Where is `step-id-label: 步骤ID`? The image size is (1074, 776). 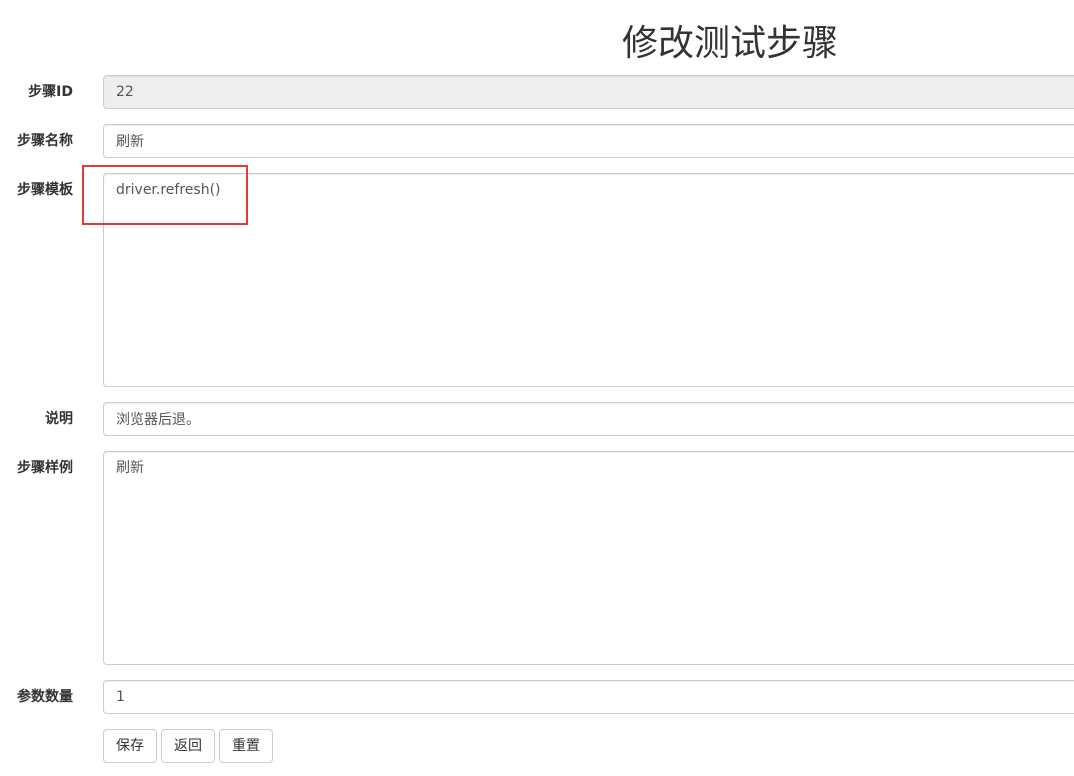
step-id-label: 步骤ID is located at coordinates (50, 92).